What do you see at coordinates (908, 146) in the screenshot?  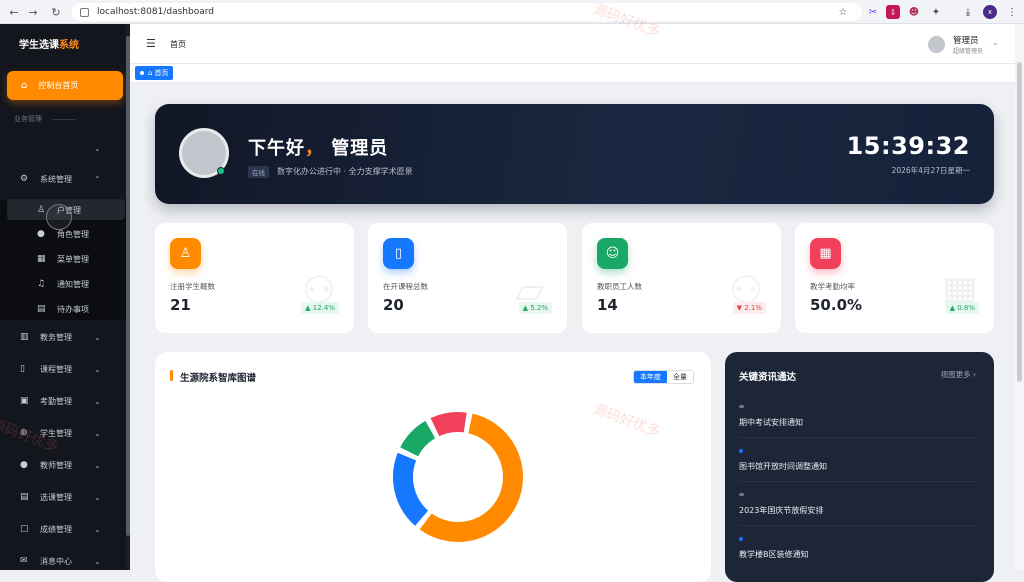 I see `clock-time: 15:39:32` at bounding box center [908, 146].